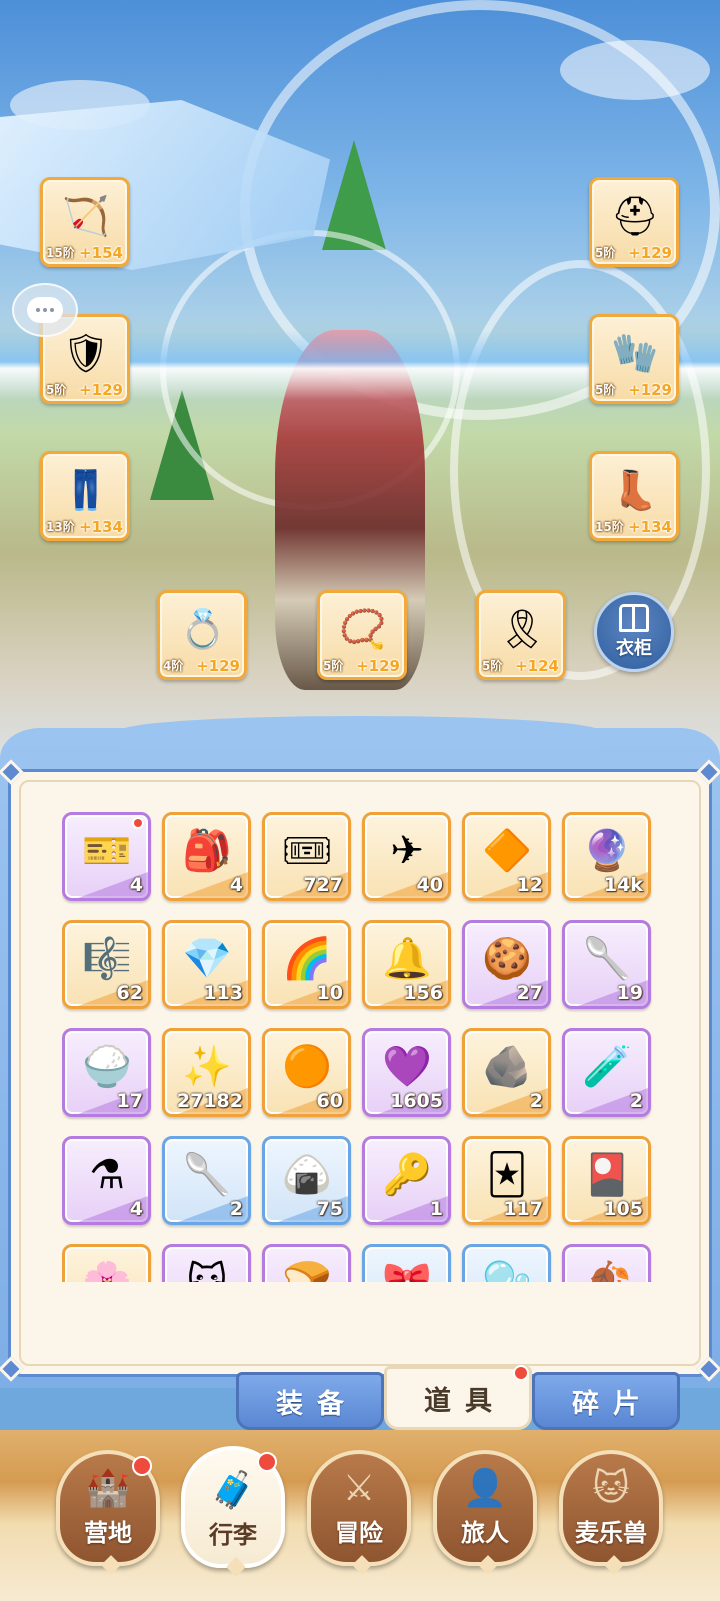 This screenshot has height=1601, width=720. I want to click on equip-slot-boots: 👢 15阶 +134, so click(634, 496).